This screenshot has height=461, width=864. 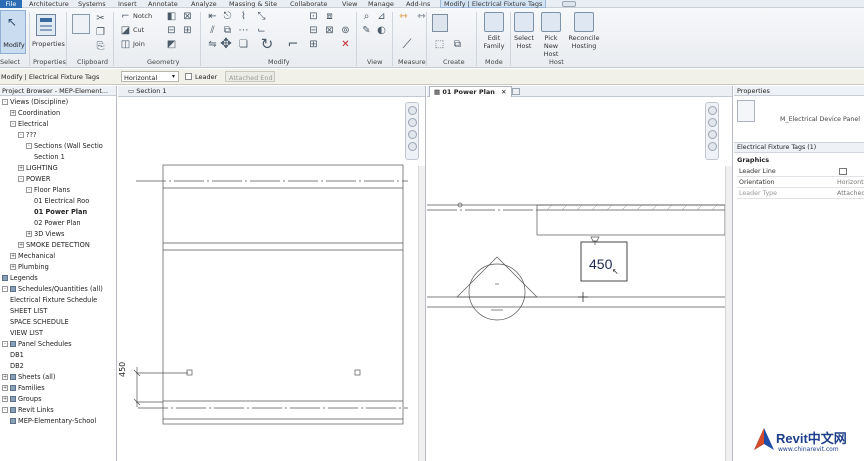 I want to click on mirror-icon: ⇋, so click(x=212, y=44).